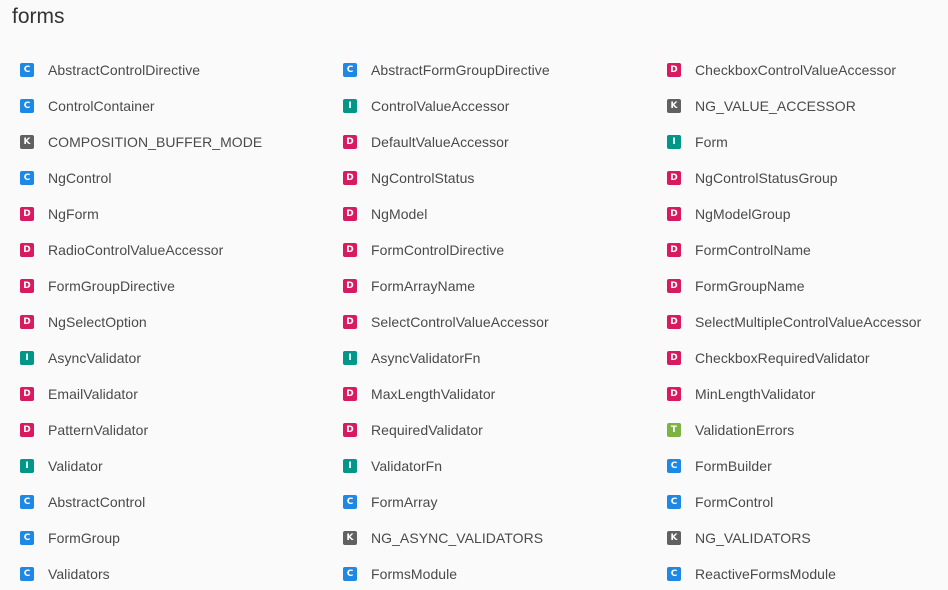  What do you see at coordinates (79, 178) in the screenshot?
I see `api-item-link: NgControl` at bounding box center [79, 178].